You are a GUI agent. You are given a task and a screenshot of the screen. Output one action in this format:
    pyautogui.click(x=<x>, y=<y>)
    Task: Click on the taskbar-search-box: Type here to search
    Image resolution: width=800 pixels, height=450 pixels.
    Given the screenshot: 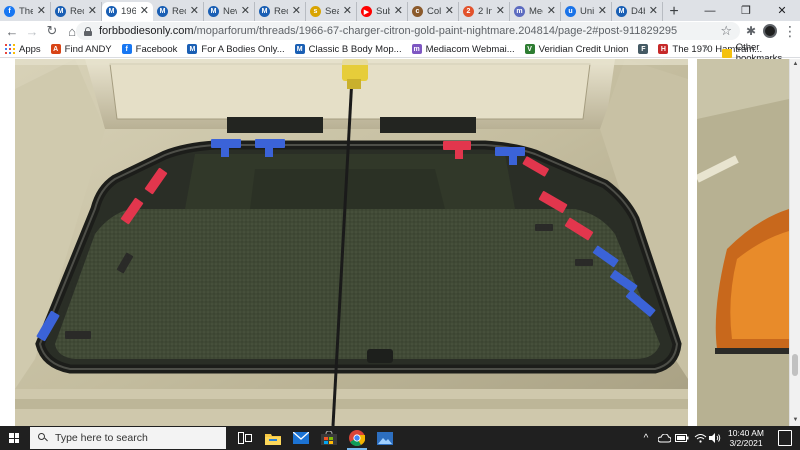 What is the action you would take?
    pyautogui.click(x=128, y=438)
    